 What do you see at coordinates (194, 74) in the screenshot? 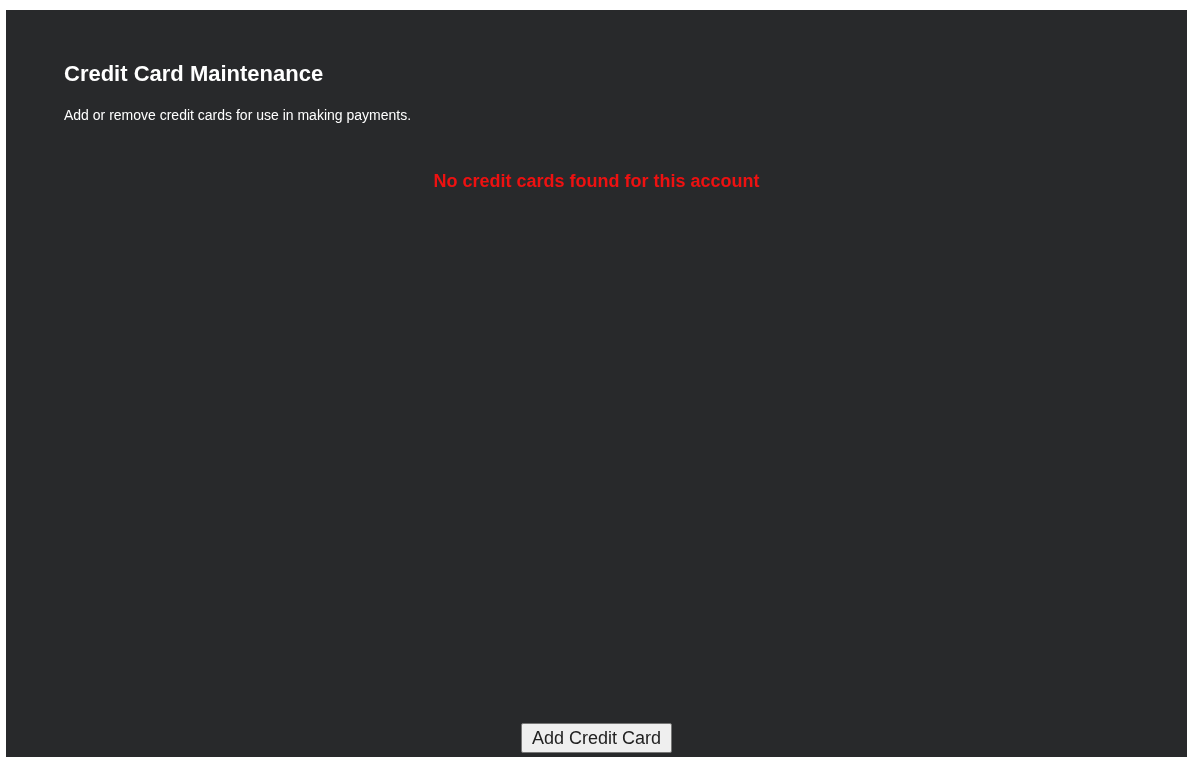
I see `page-title: Credit Card Maintenance` at bounding box center [194, 74].